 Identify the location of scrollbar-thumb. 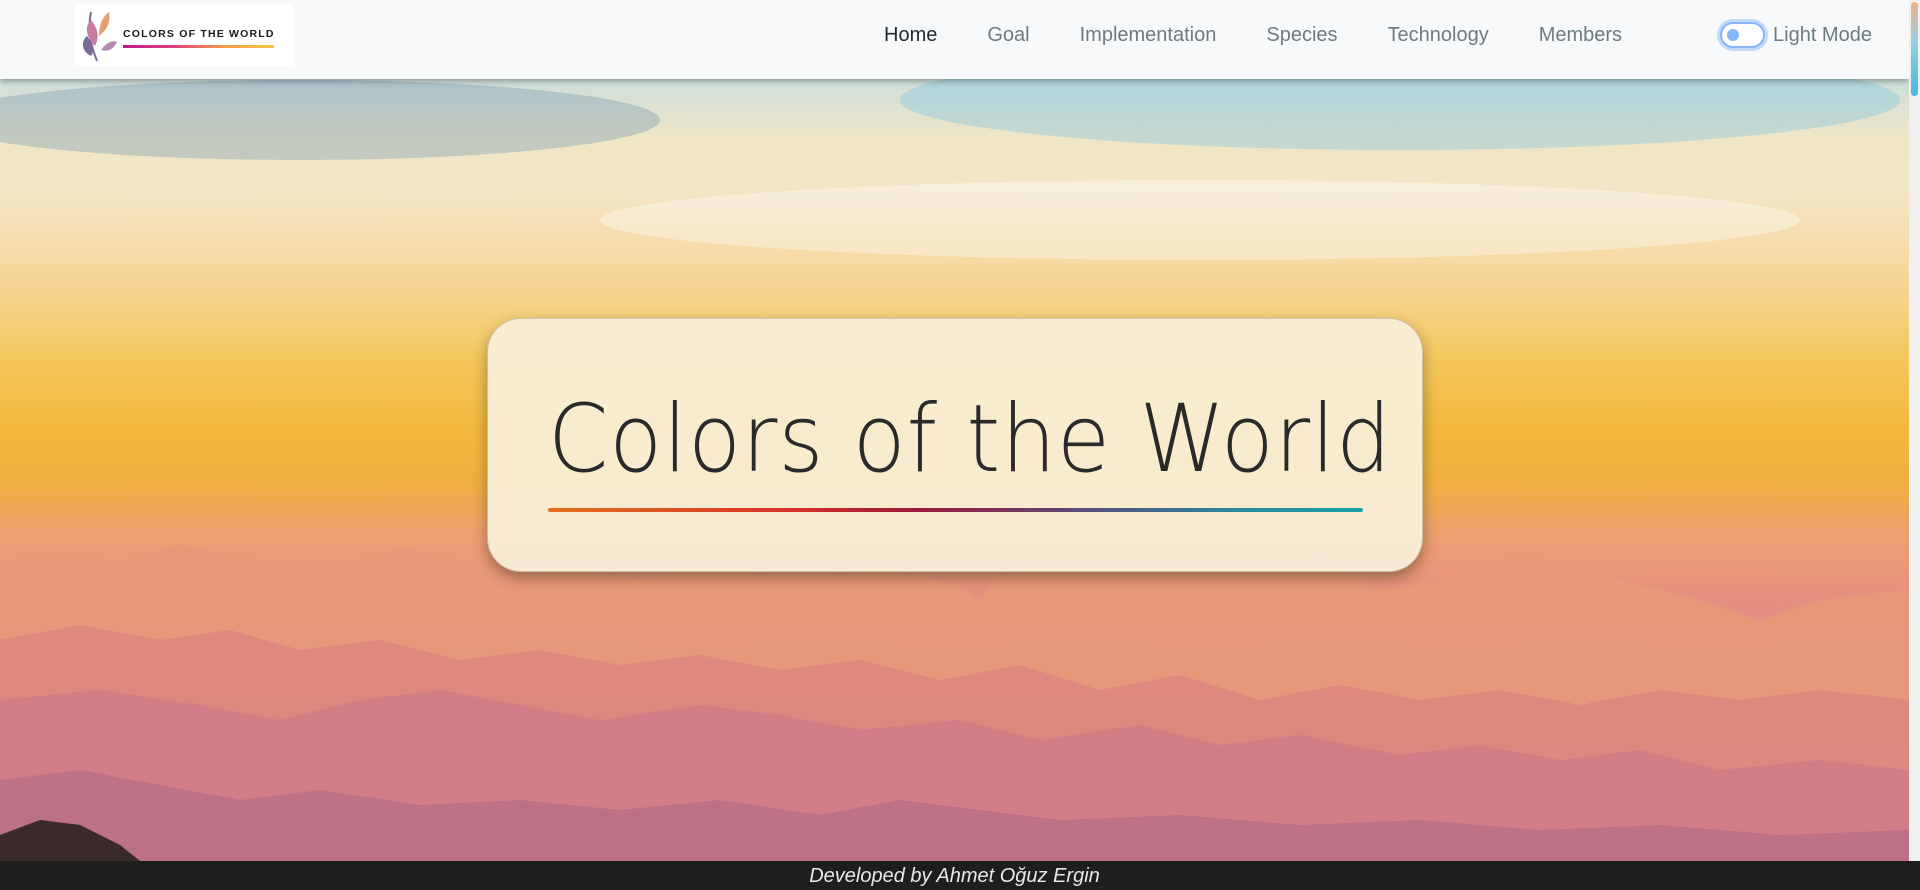
(1914, 49).